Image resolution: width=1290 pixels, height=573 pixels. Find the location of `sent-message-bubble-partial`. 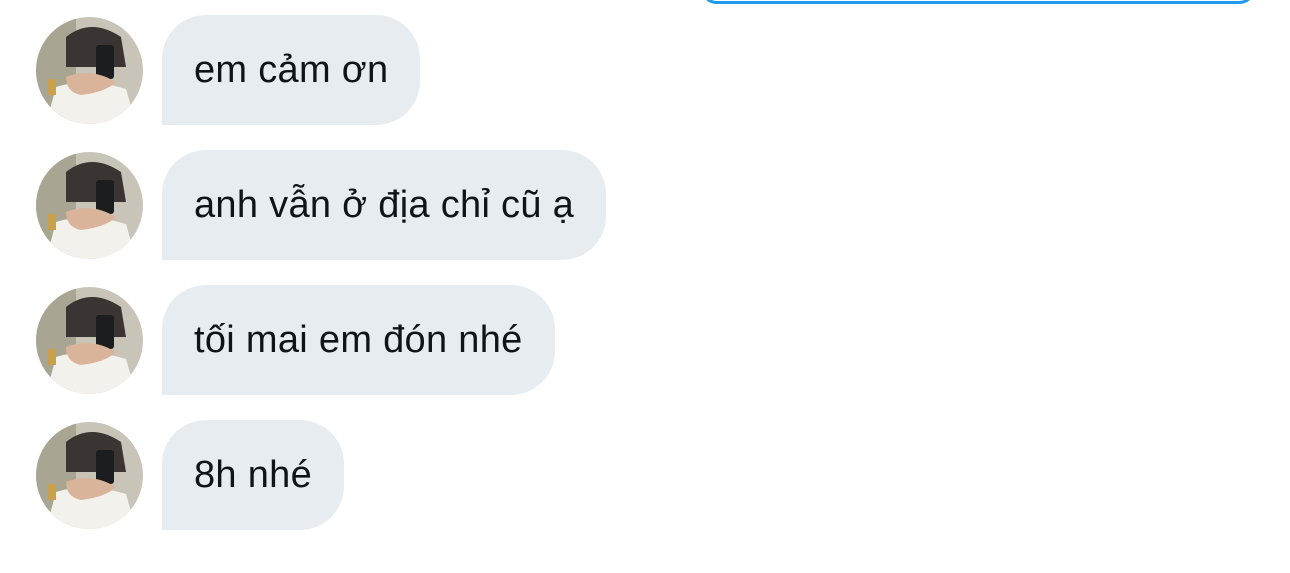

sent-message-bubble-partial is located at coordinates (978, 2).